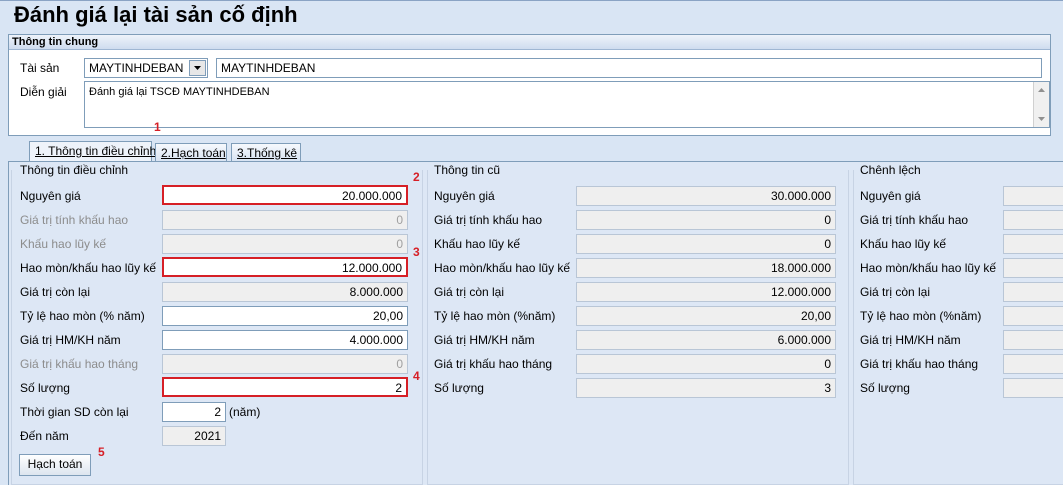 This screenshot has height=485, width=1063. What do you see at coordinates (245, 412) in the screenshot?
I see `remaining-time-unit: (năm)` at bounding box center [245, 412].